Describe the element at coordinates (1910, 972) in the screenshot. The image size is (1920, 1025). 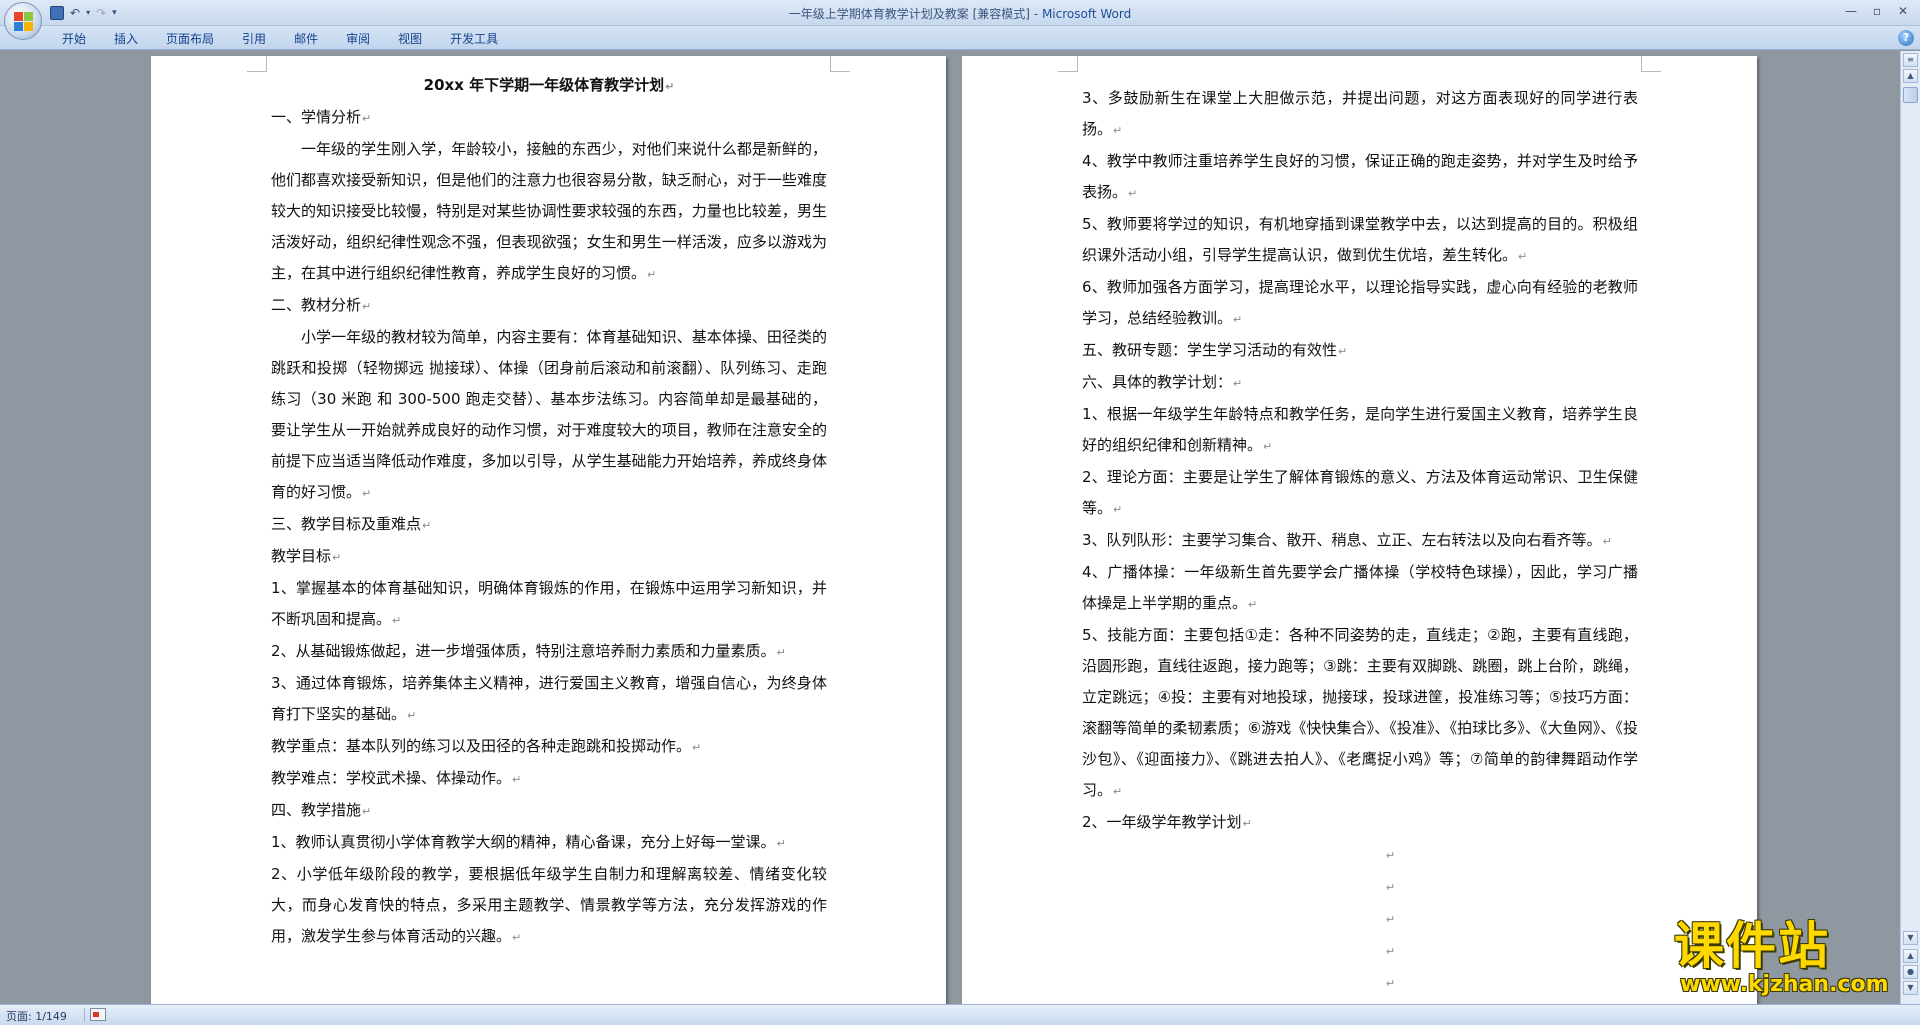
I see `select-browse-object-icon: ●` at that location.